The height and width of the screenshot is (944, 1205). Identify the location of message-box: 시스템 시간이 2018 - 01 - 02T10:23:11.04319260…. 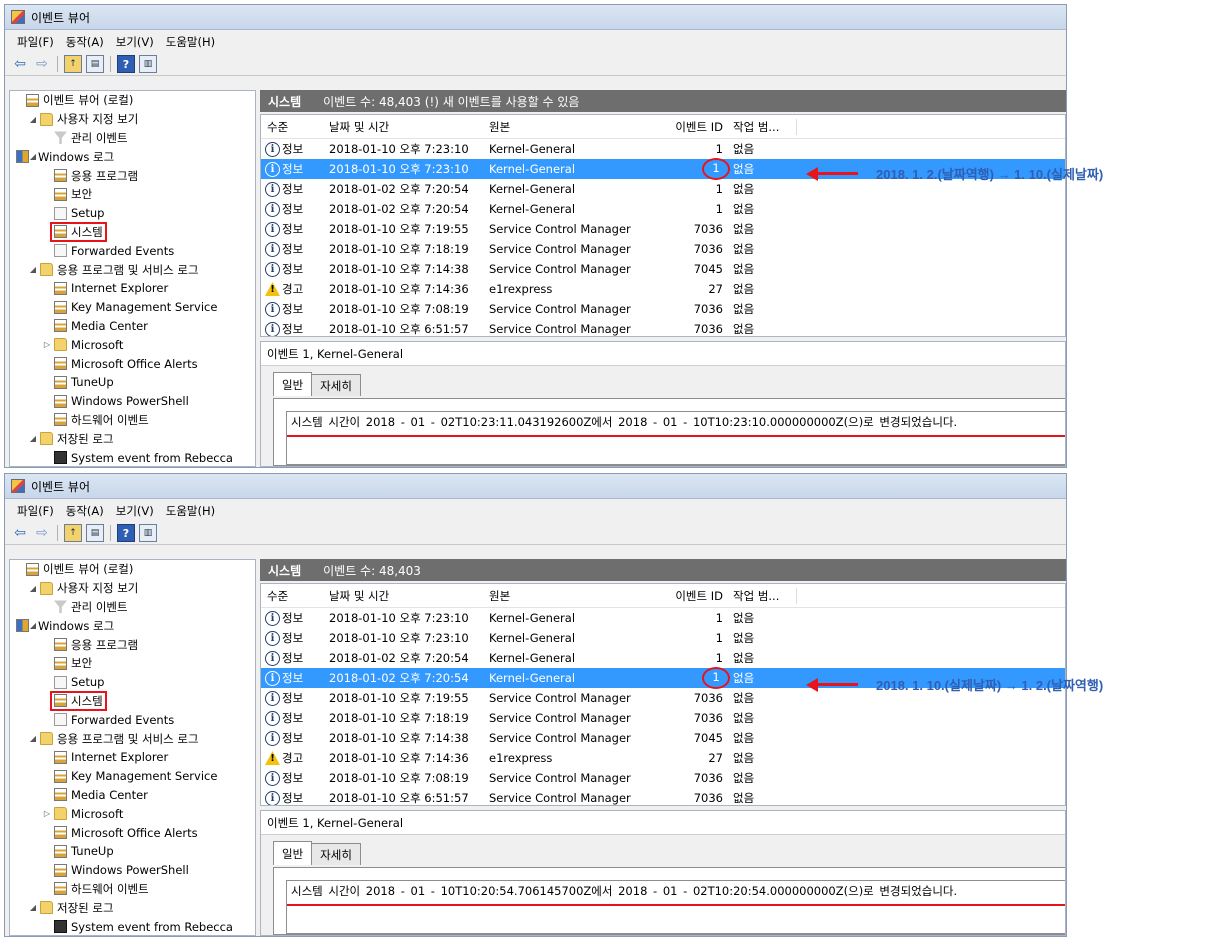
(675, 438).